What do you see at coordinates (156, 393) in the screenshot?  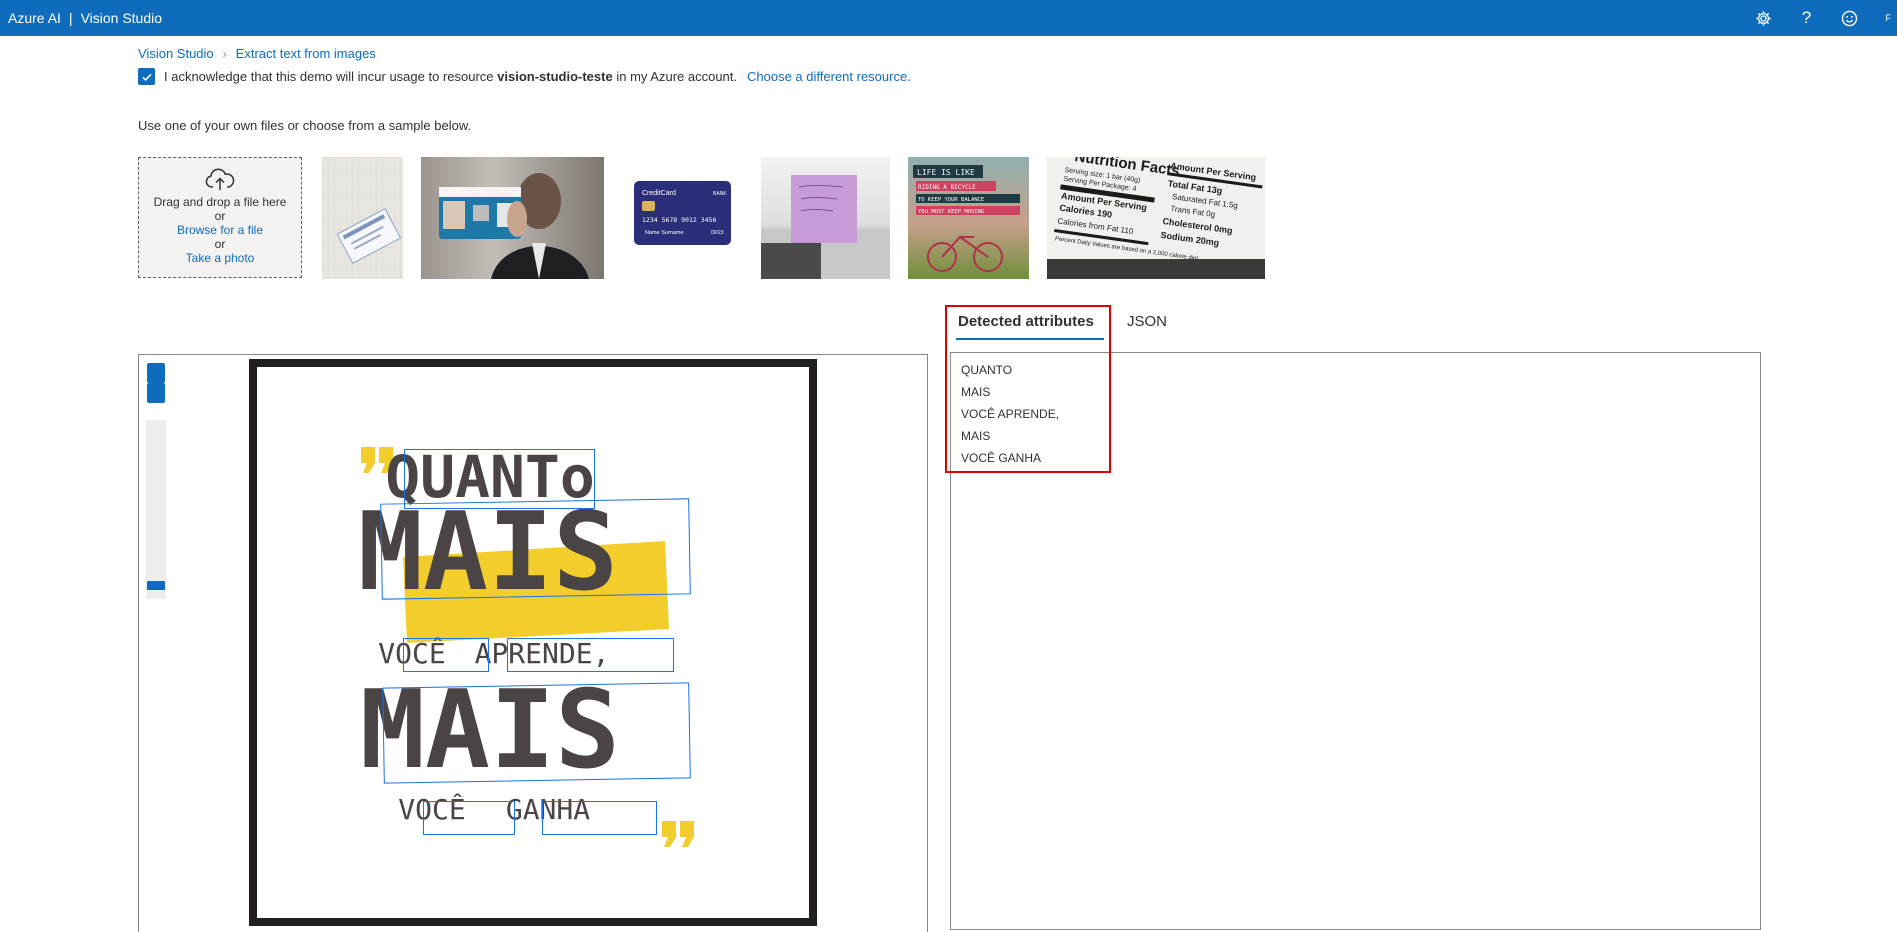 I see `zoom-out-button` at bounding box center [156, 393].